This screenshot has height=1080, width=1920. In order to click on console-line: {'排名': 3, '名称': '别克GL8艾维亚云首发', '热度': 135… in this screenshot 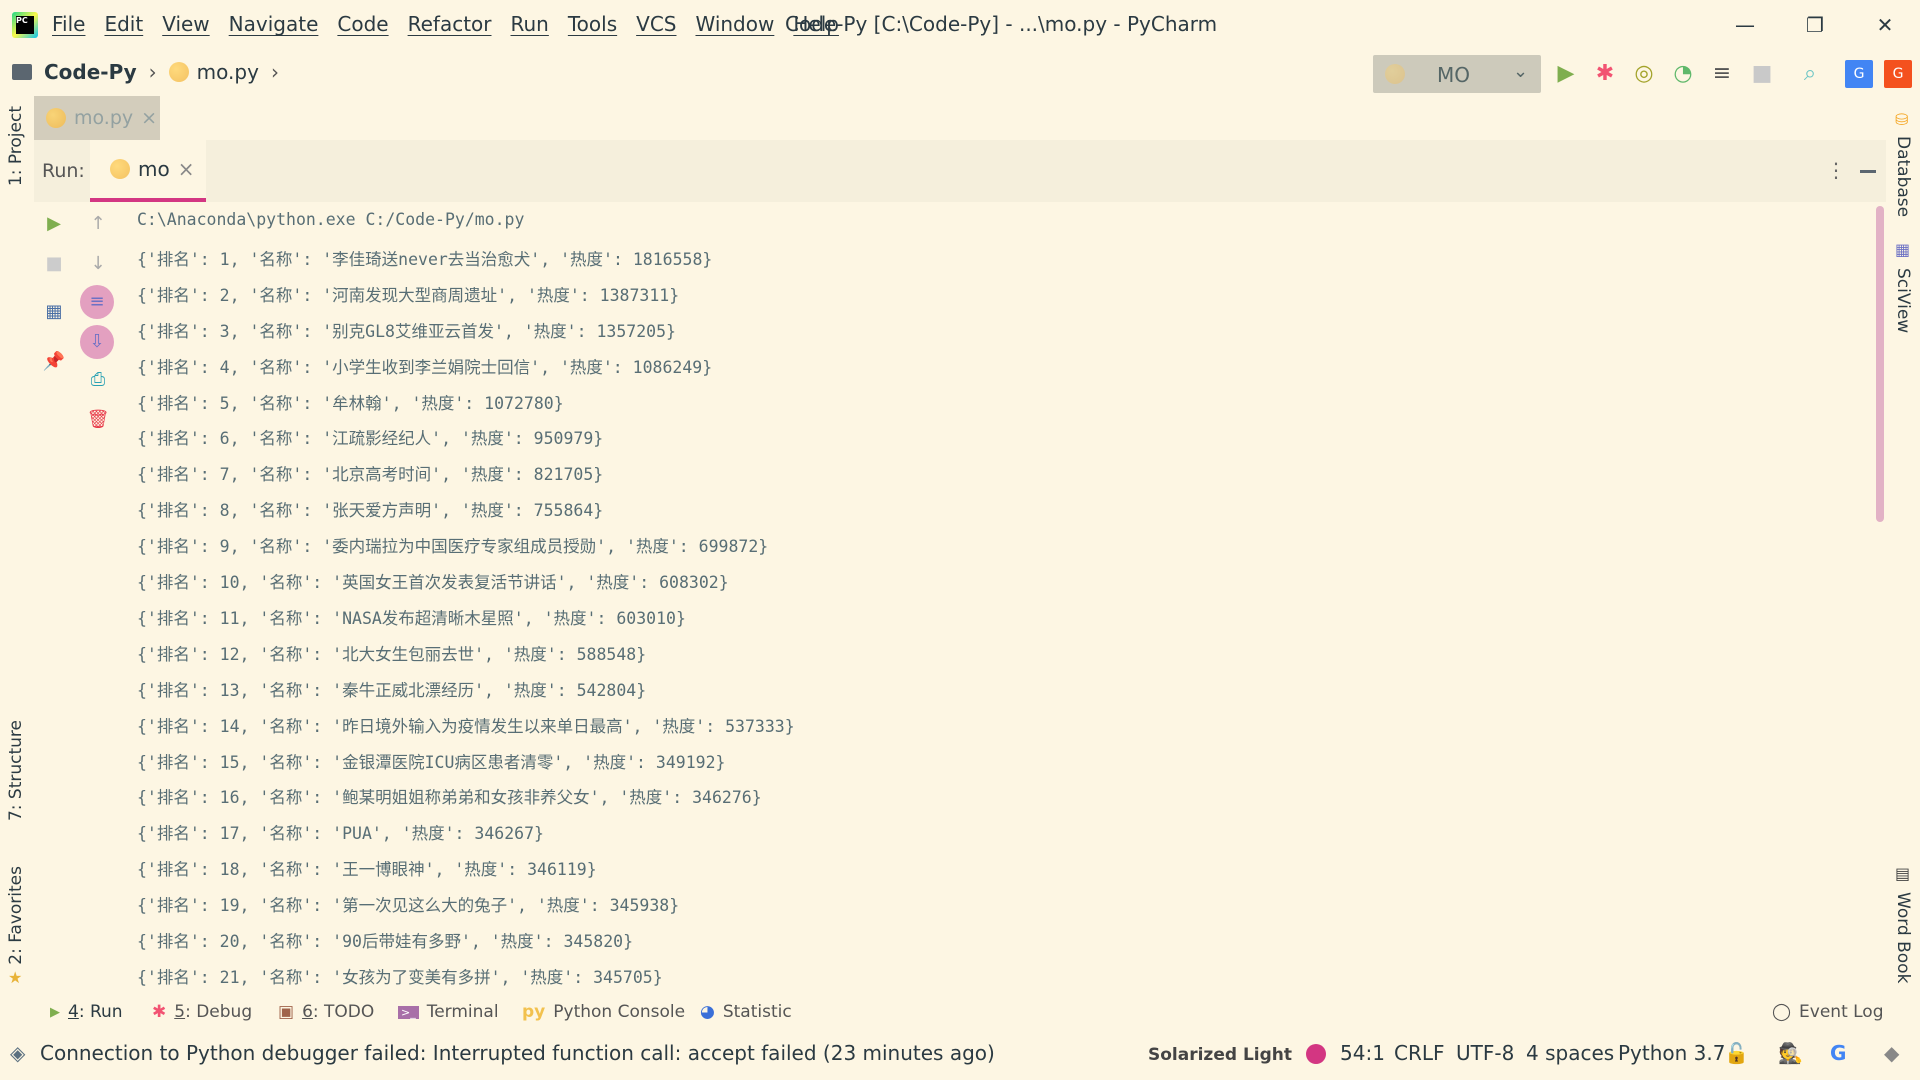, I will do `click(406, 331)`.